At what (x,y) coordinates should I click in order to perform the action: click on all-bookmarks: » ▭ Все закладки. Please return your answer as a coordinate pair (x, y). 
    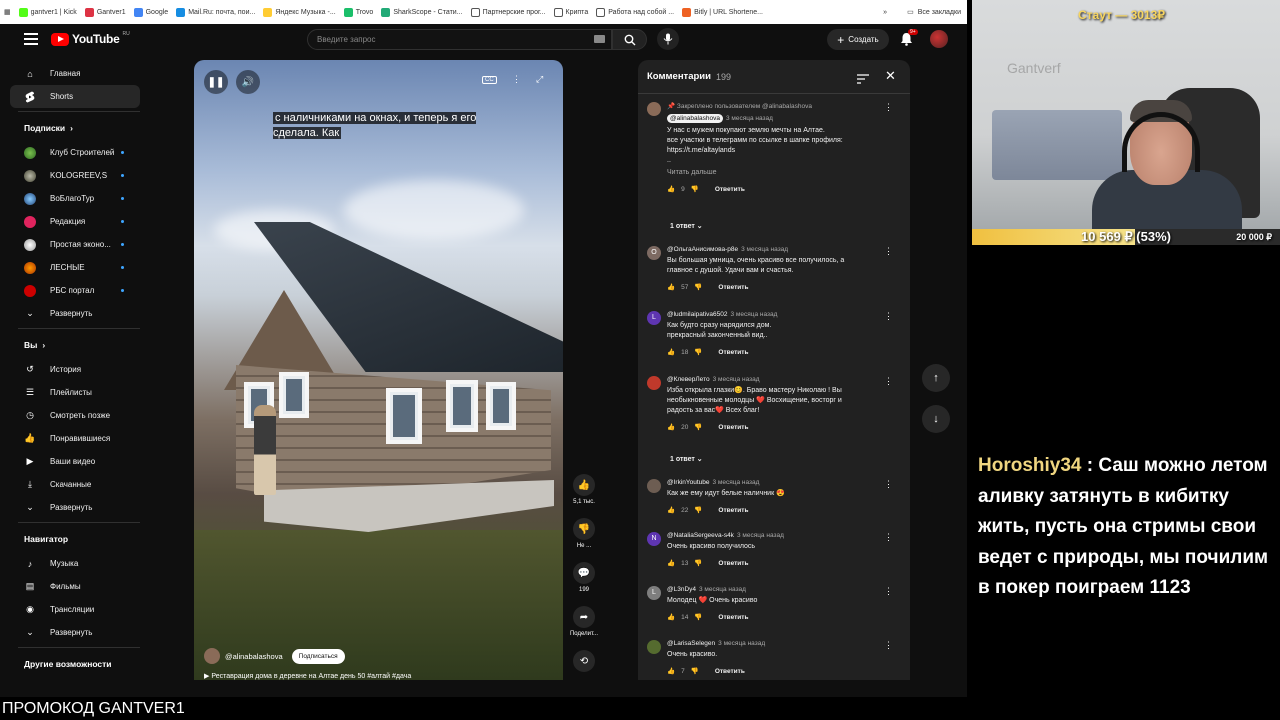
    Looking at the image, I should click on (922, 12).